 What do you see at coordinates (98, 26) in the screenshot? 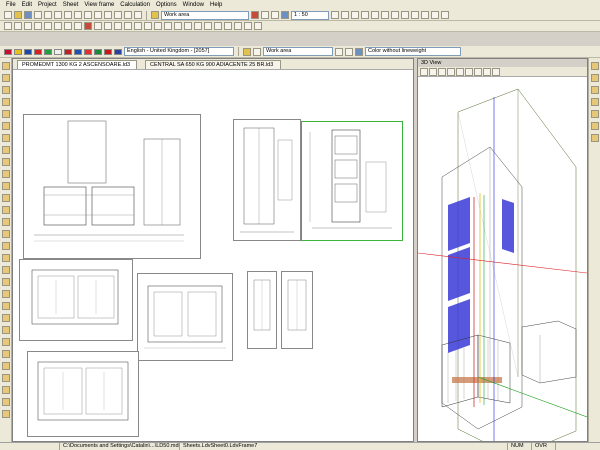
I see `line-icon` at bounding box center [98, 26].